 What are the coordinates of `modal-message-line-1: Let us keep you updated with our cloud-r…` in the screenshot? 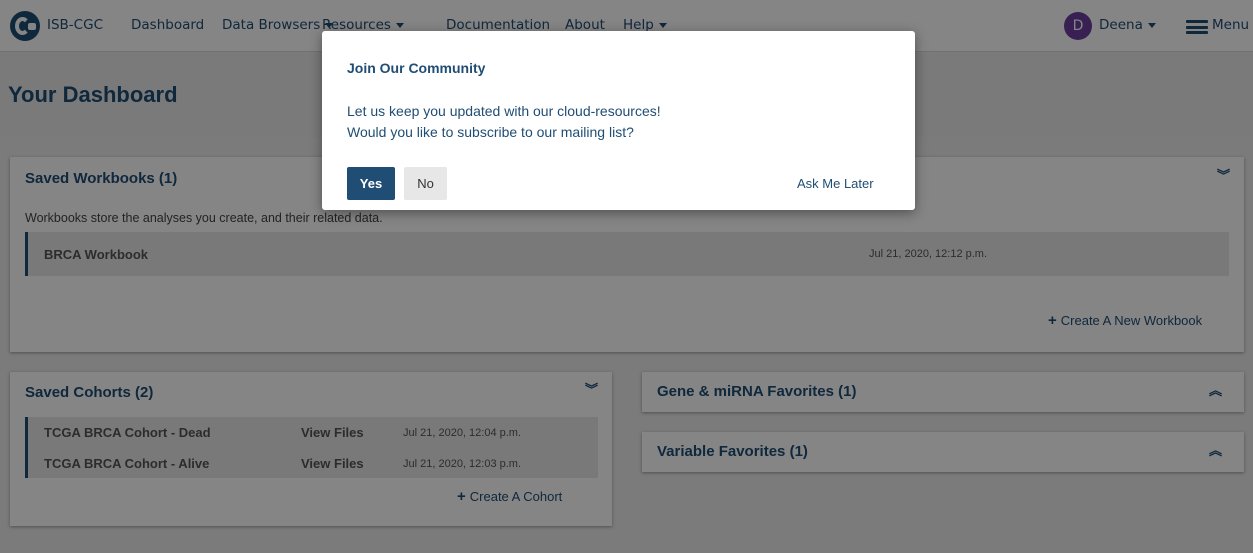 It's located at (504, 111).